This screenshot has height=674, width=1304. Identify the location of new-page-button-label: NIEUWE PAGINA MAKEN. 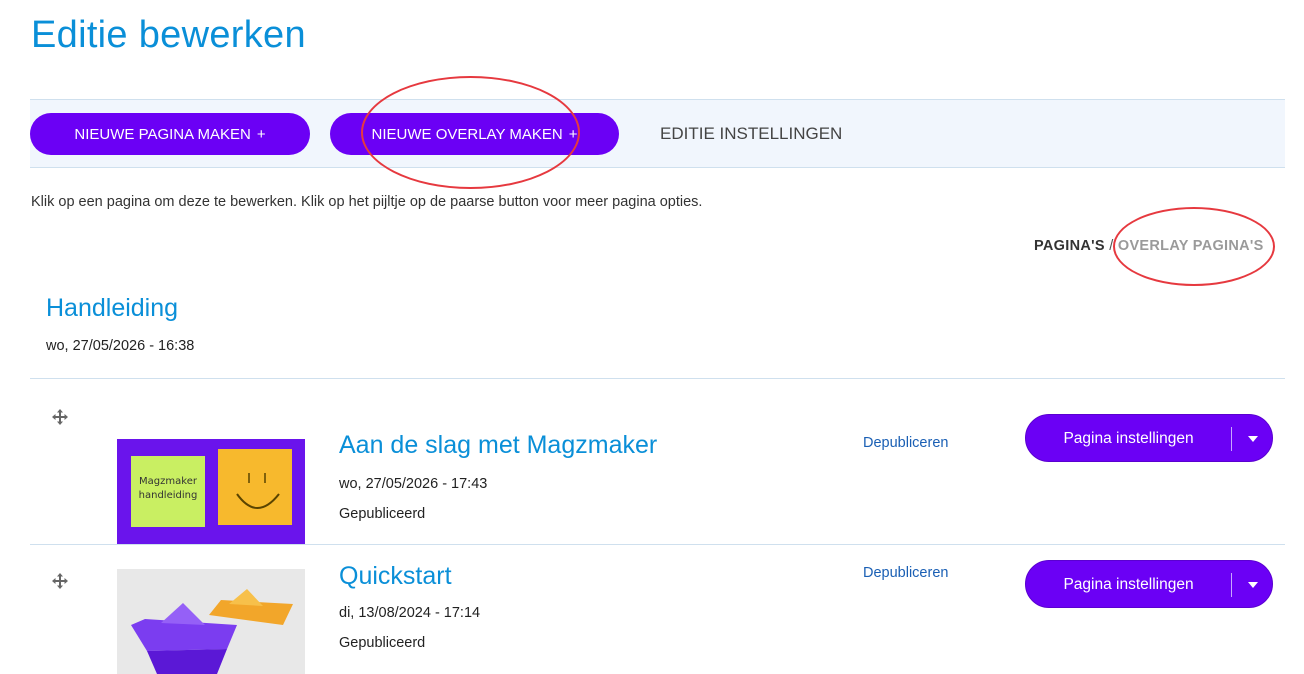
(162, 134).